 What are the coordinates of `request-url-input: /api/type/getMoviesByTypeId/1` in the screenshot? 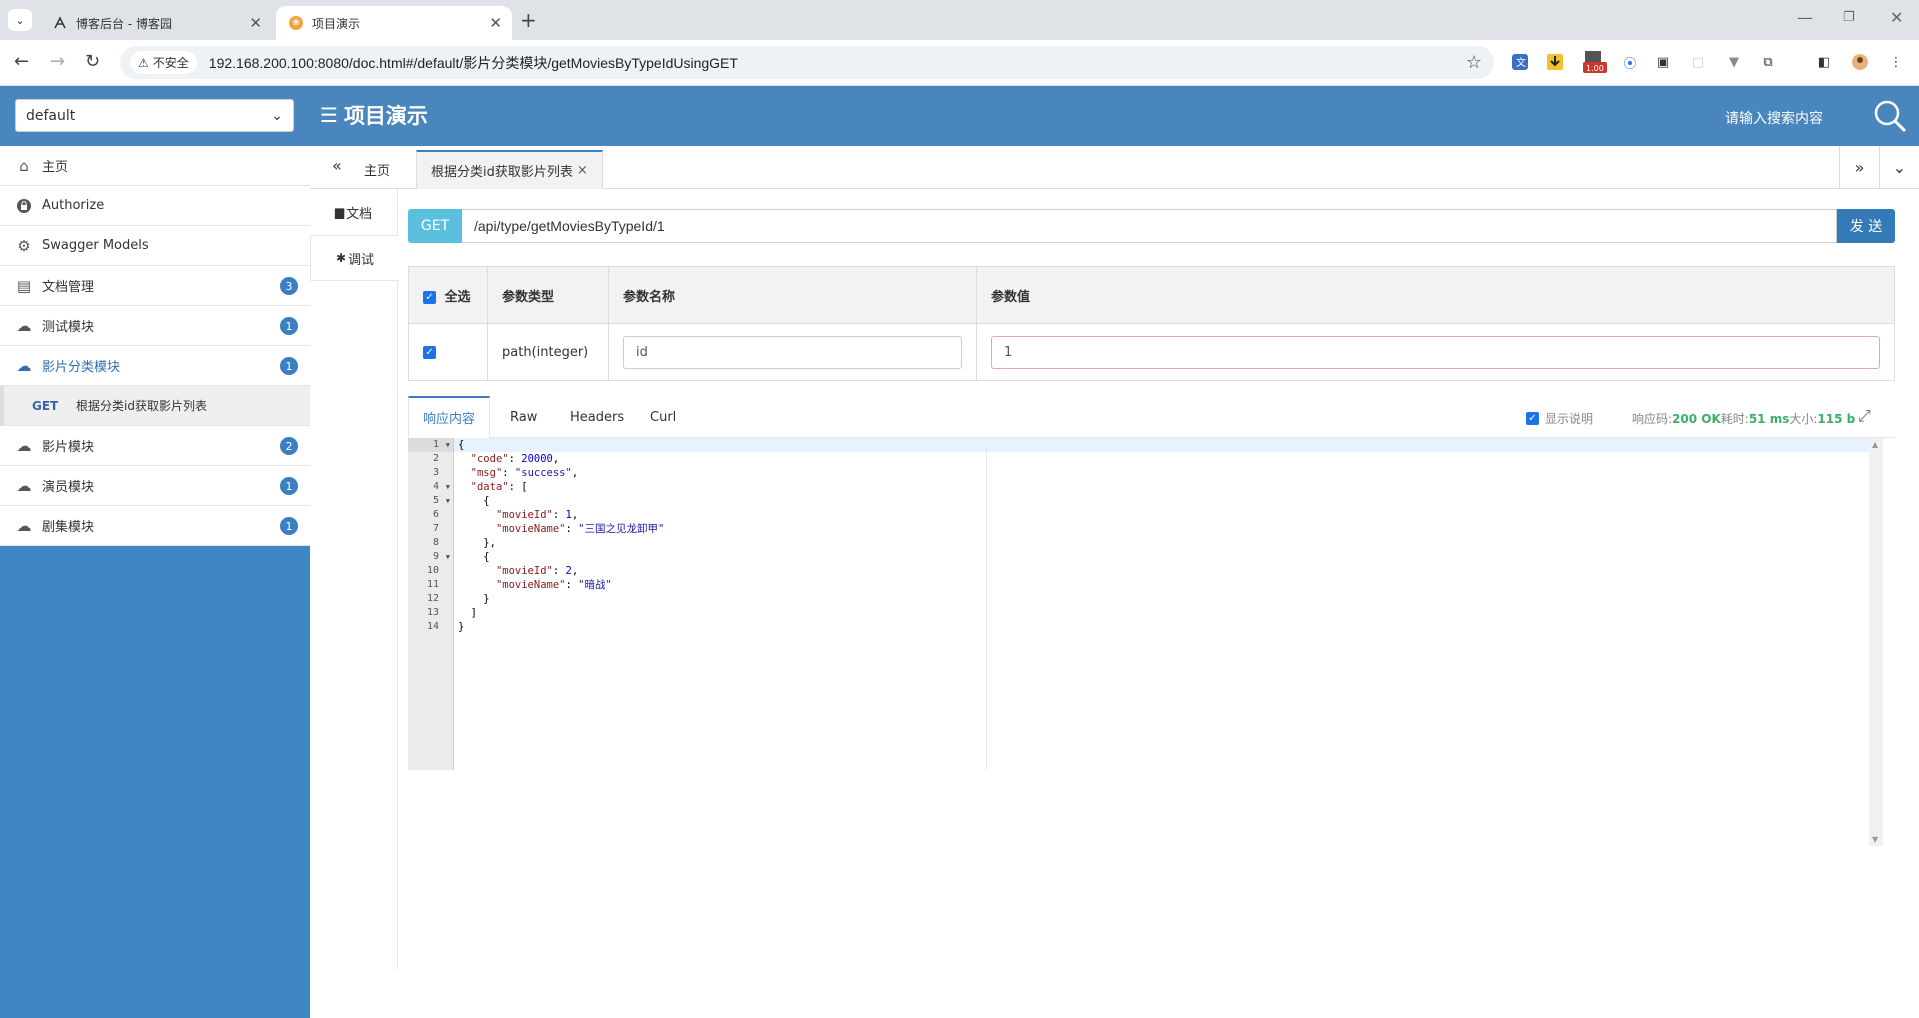 It's located at (1149, 226).